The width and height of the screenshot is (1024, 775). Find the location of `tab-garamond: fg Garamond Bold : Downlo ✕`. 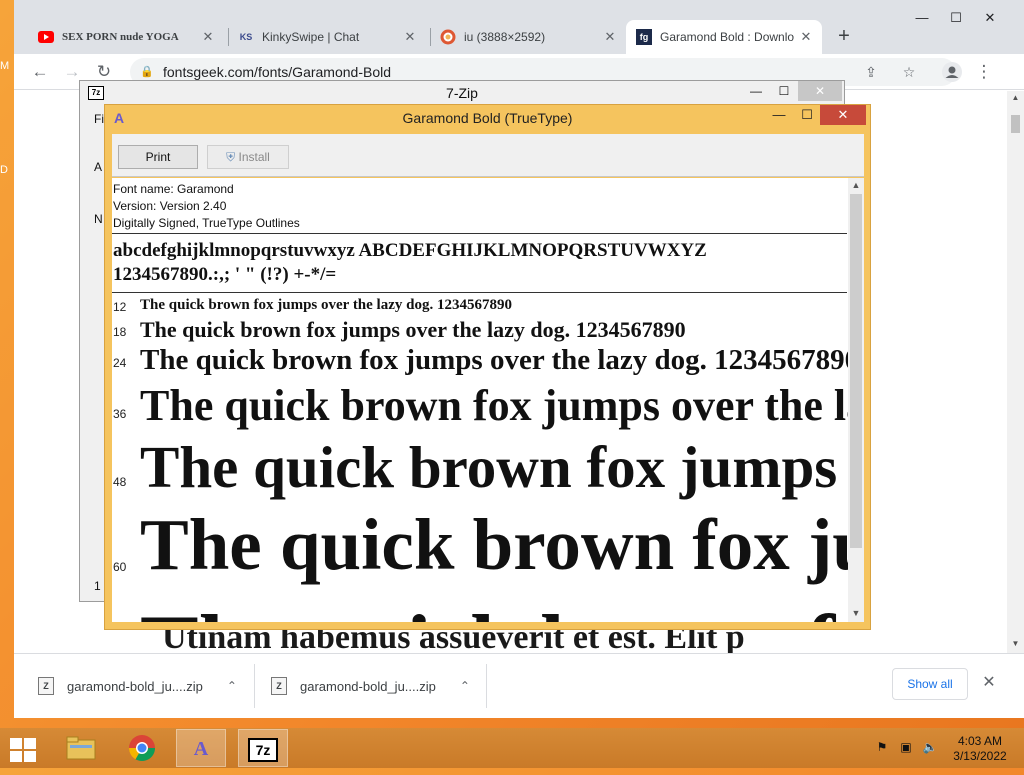

tab-garamond: fg Garamond Bold : Downlo ✕ is located at coordinates (724, 37).